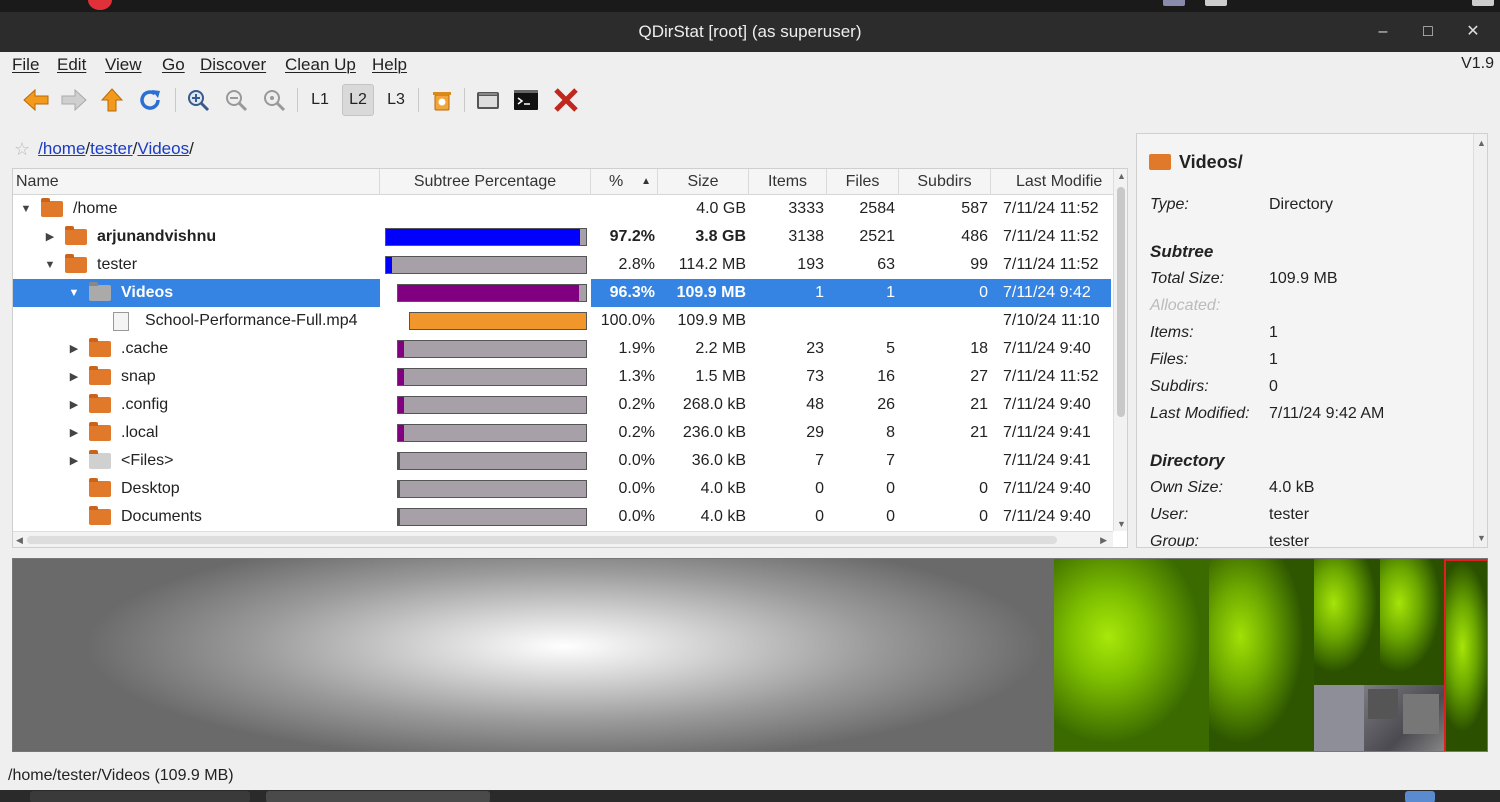 This screenshot has height=802, width=1500. What do you see at coordinates (191, 148) in the screenshot?
I see `breadcrumb-sep: /` at bounding box center [191, 148].